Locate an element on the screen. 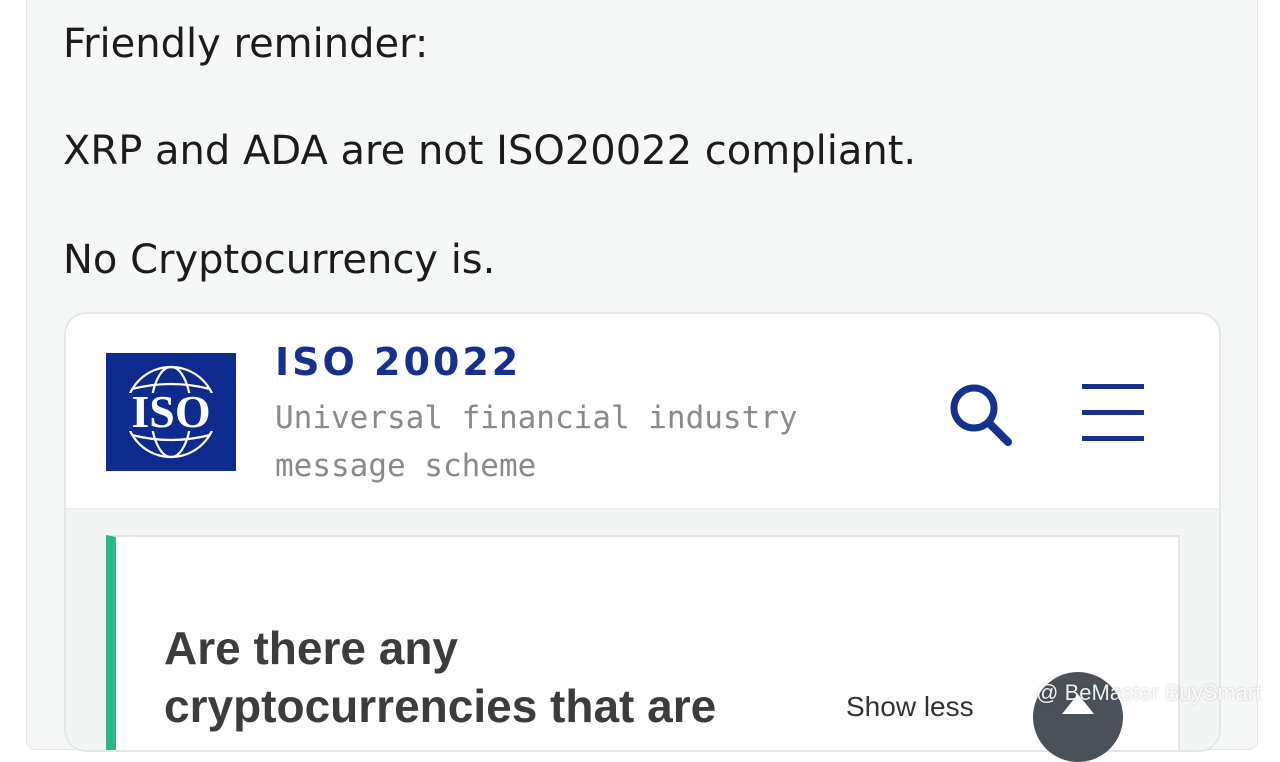  iso-site-title: ISO 20022 is located at coordinates (398, 362).